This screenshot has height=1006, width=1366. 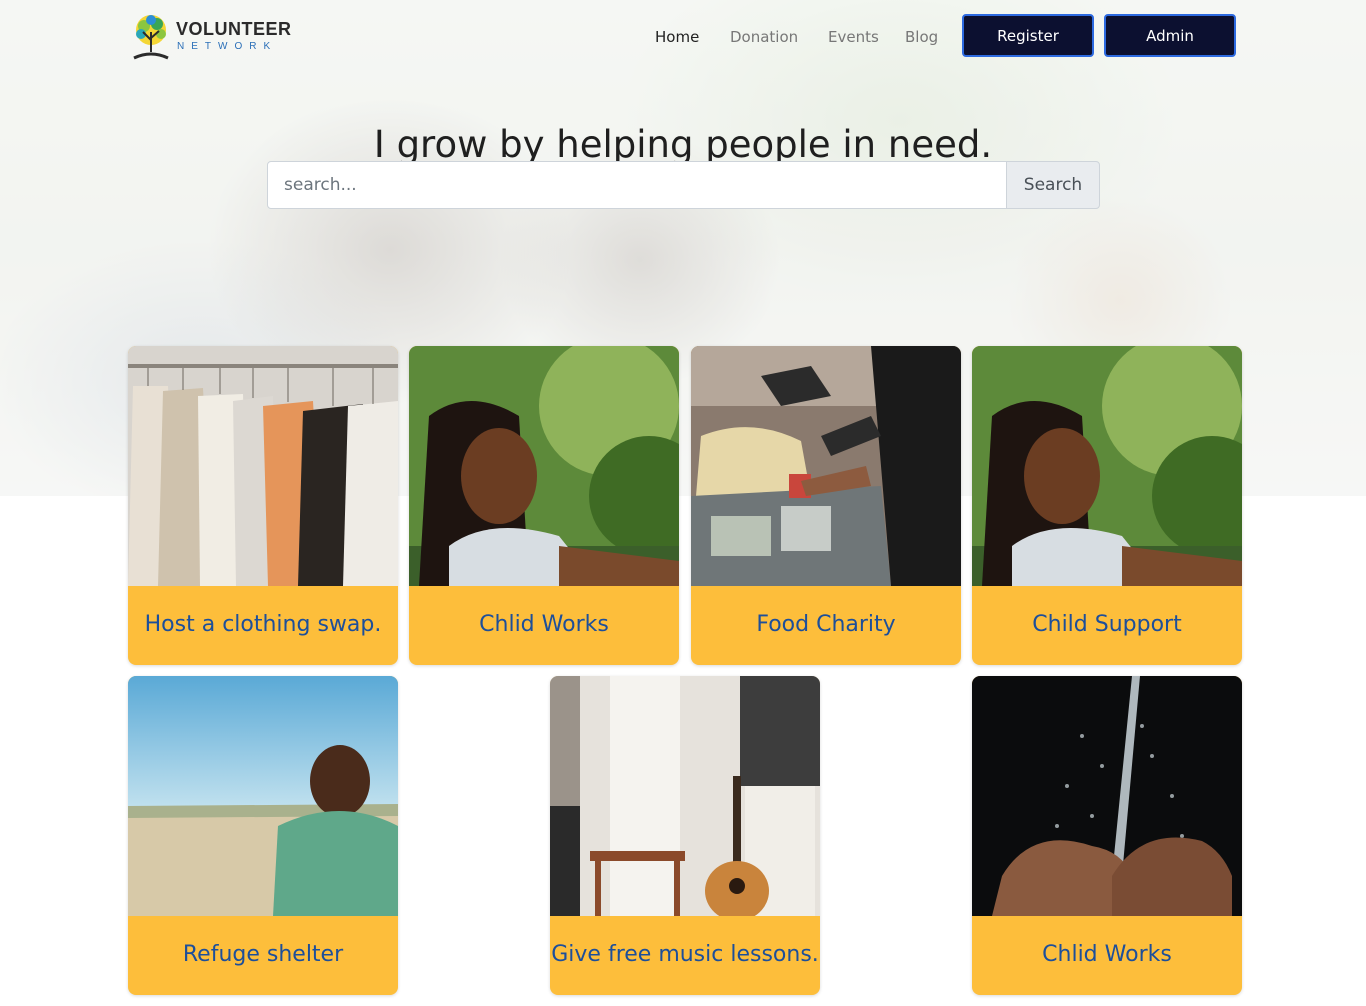 I want to click on nav-donation-link: Donation, so click(x=764, y=37).